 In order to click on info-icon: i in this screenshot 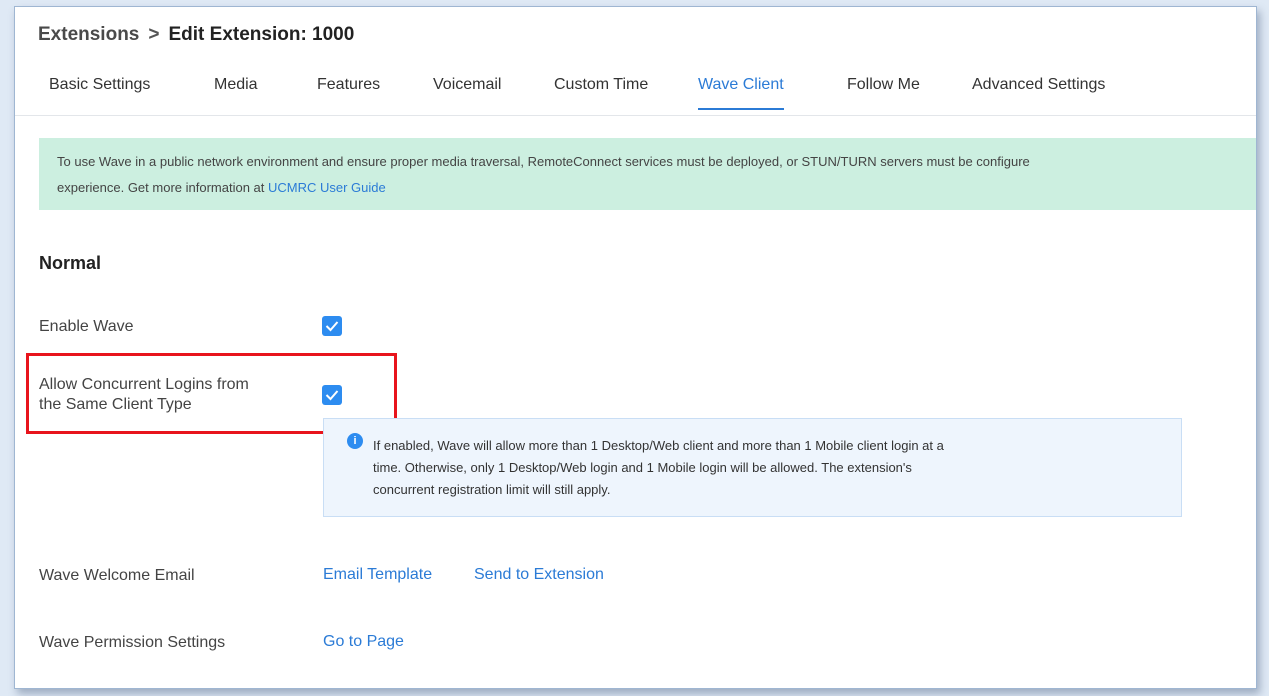, I will do `click(355, 441)`.